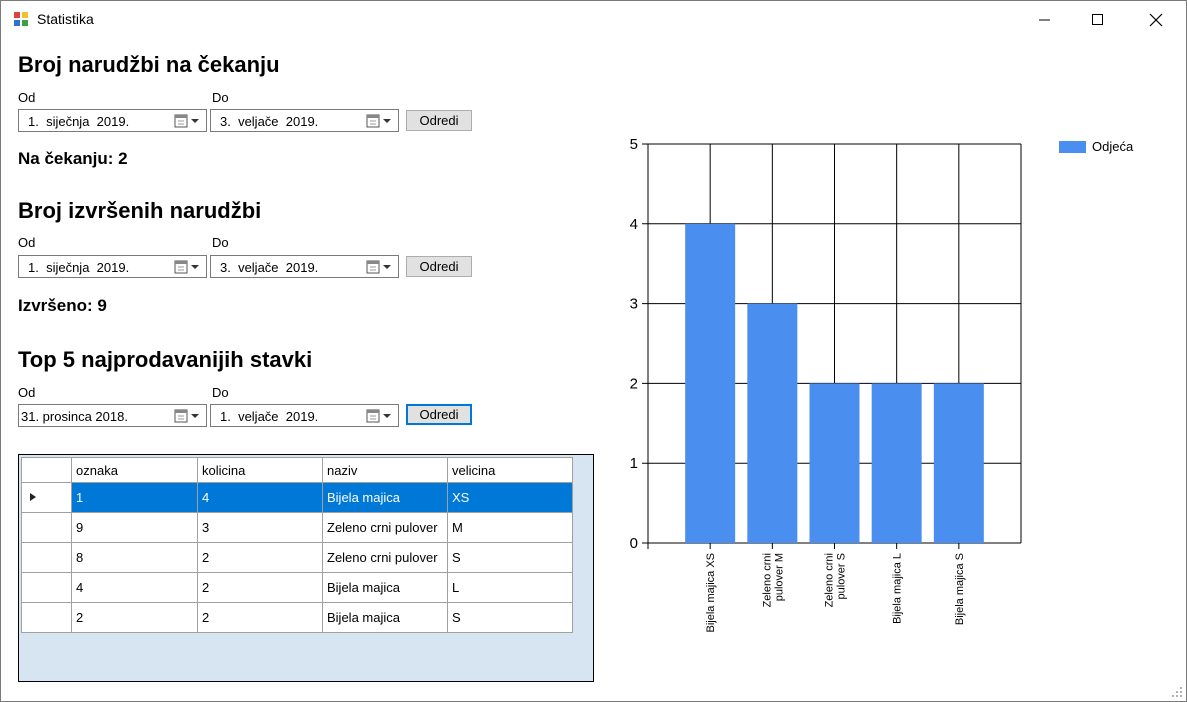 The width and height of the screenshot is (1187, 702). What do you see at coordinates (220, 392) in the screenshot?
I see `top5-to-label: Do` at bounding box center [220, 392].